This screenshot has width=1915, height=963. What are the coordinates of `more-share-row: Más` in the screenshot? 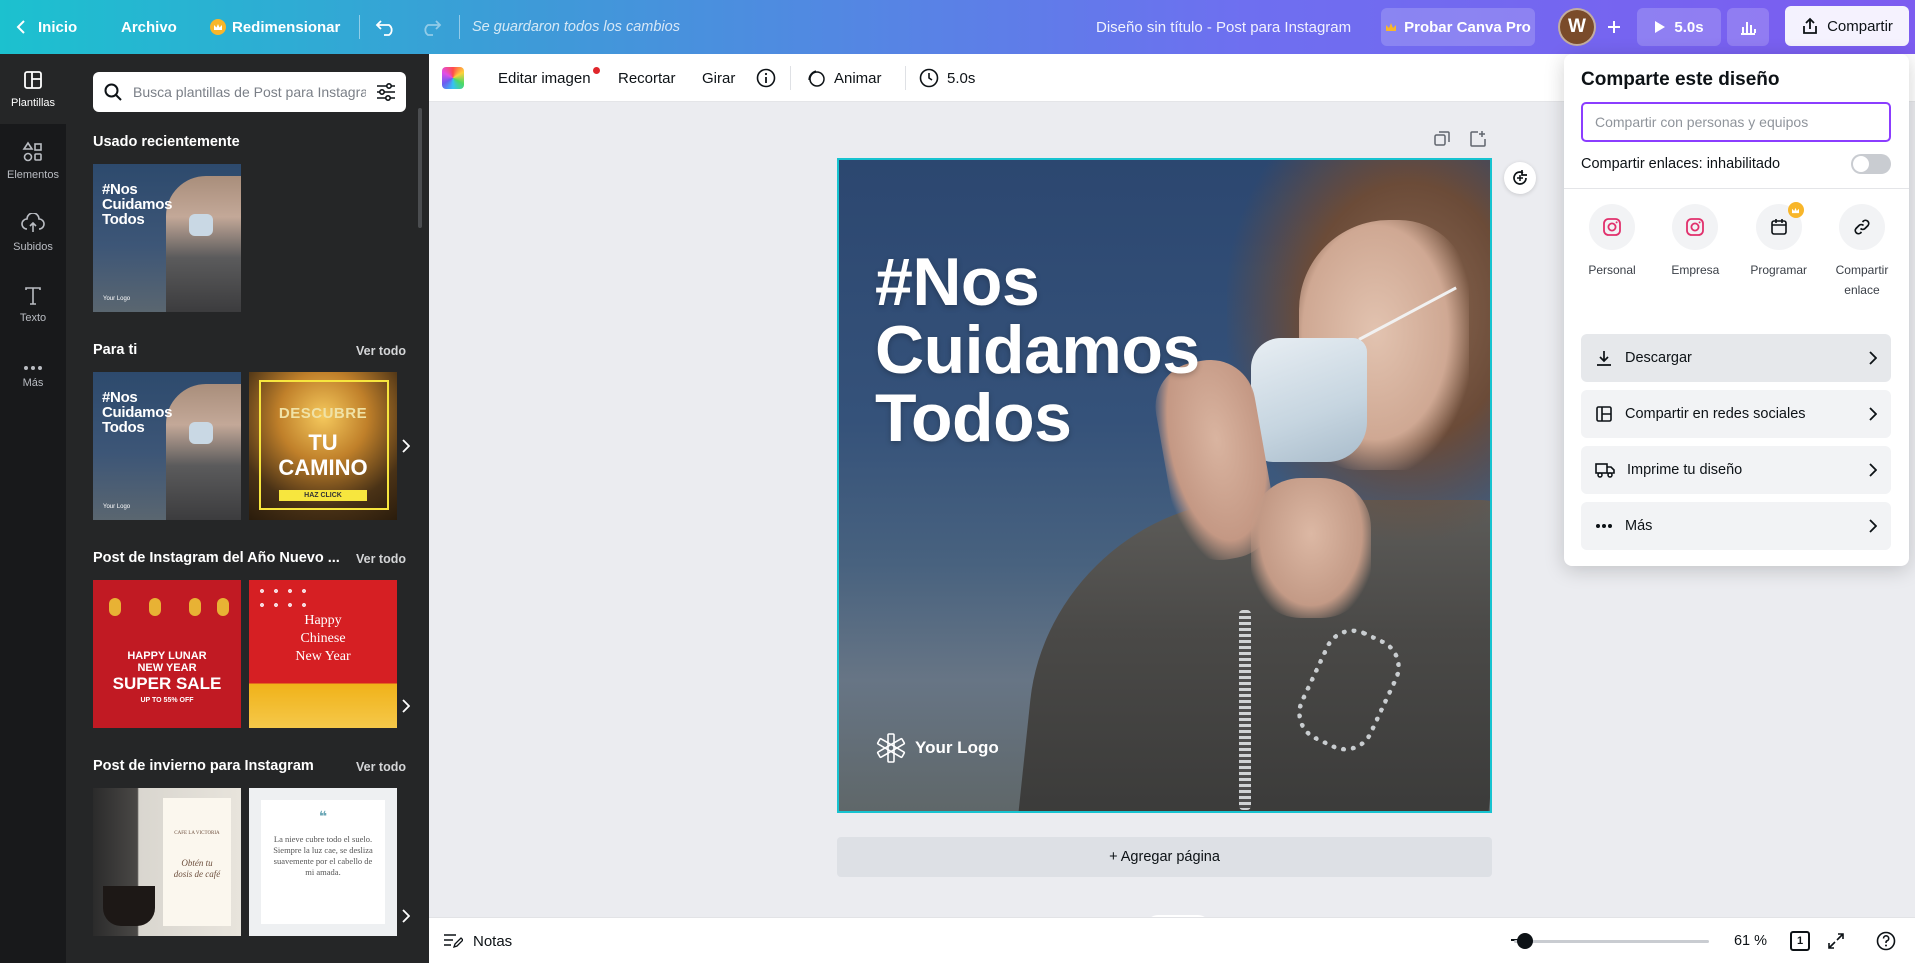 It's located at (1736, 526).